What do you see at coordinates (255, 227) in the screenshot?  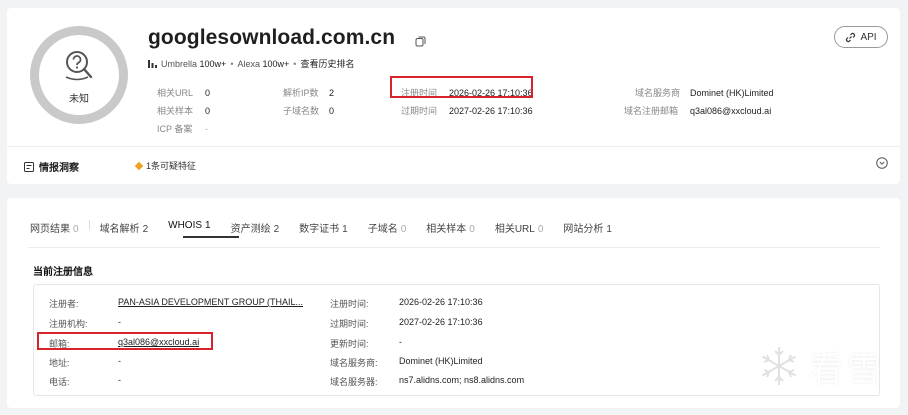 I see `tab-asset-mapping: 资产测绘 2` at bounding box center [255, 227].